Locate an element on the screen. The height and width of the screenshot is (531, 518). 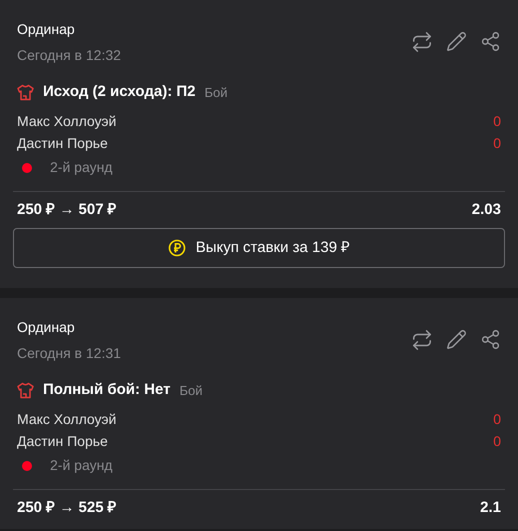
bet-date: Сегодня в 12:32 is located at coordinates (69, 55).